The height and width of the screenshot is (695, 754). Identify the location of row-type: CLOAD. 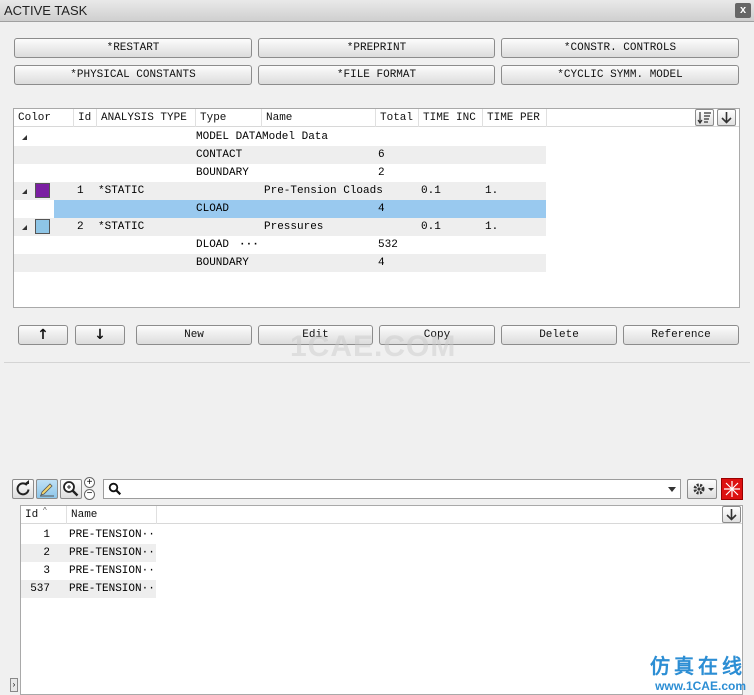
(213, 209).